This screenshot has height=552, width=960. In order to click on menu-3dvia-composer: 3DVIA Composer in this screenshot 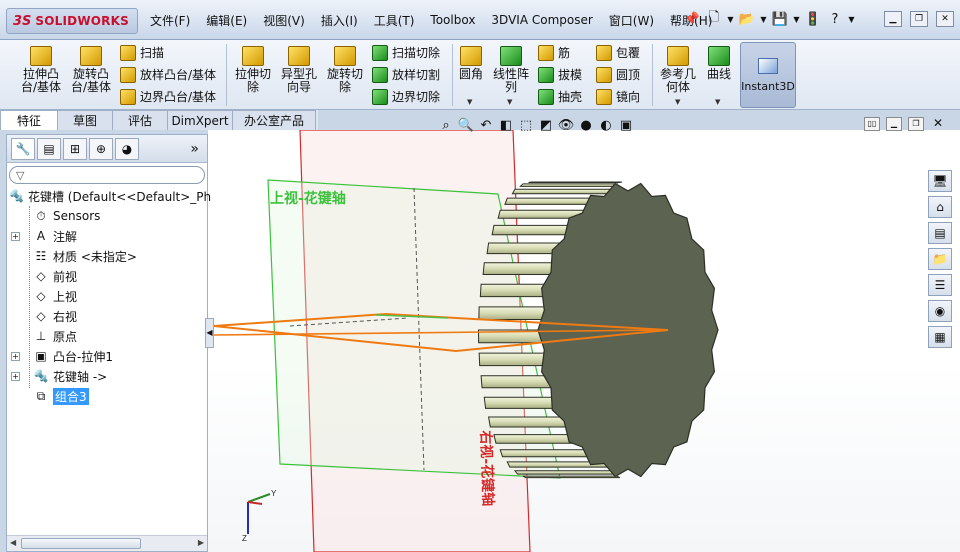, I will do `click(541, 20)`.